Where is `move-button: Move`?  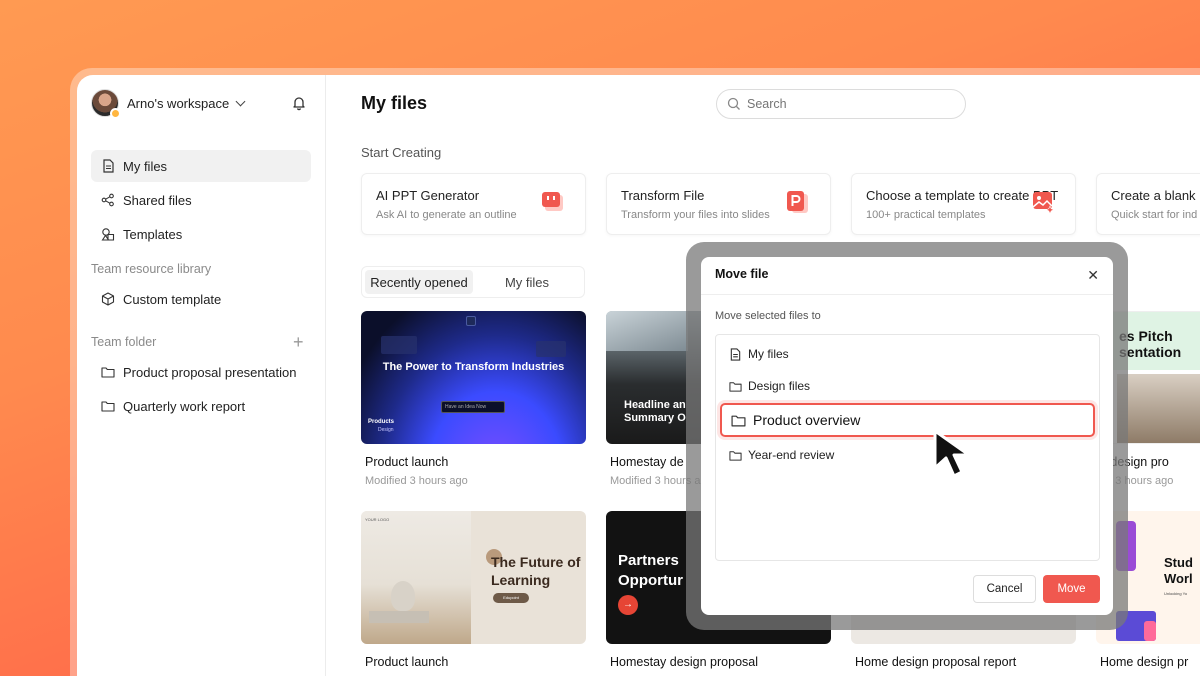
move-button: Move is located at coordinates (1071, 589).